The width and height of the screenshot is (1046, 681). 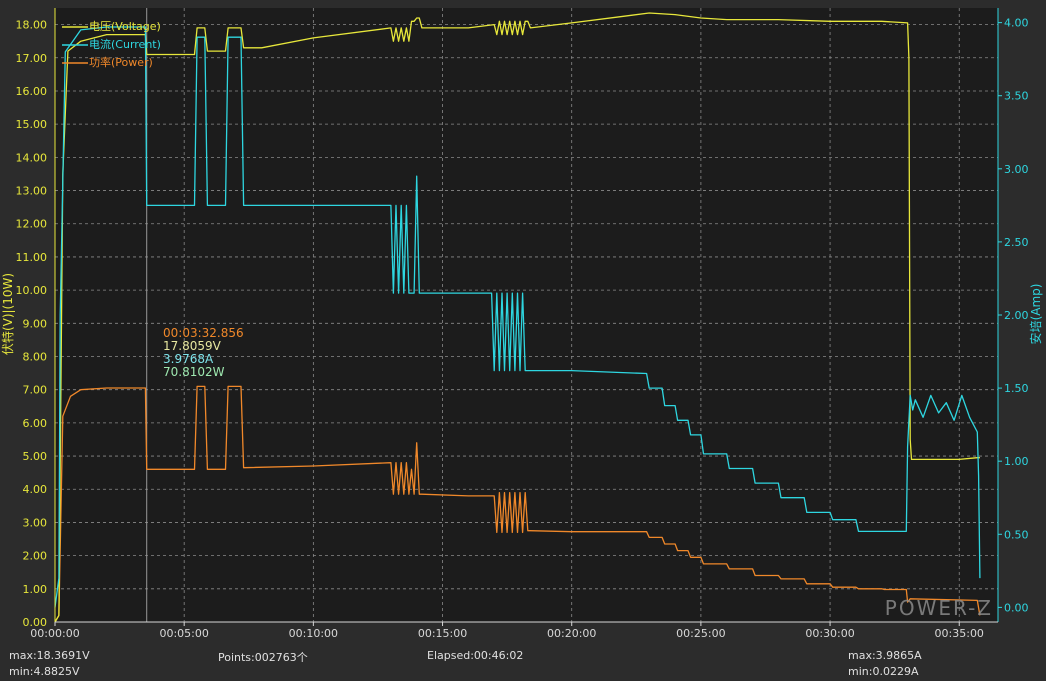 What do you see at coordinates (125, 44) in the screenshot?
I see `legend-label-current: 电流(Current)` at bounding box center [125, 44].